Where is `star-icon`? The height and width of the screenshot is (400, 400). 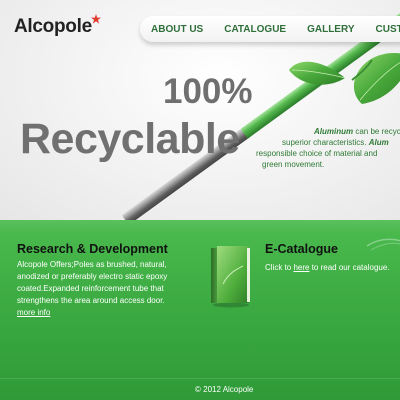
star-icon is located at coordinates (95, 19).